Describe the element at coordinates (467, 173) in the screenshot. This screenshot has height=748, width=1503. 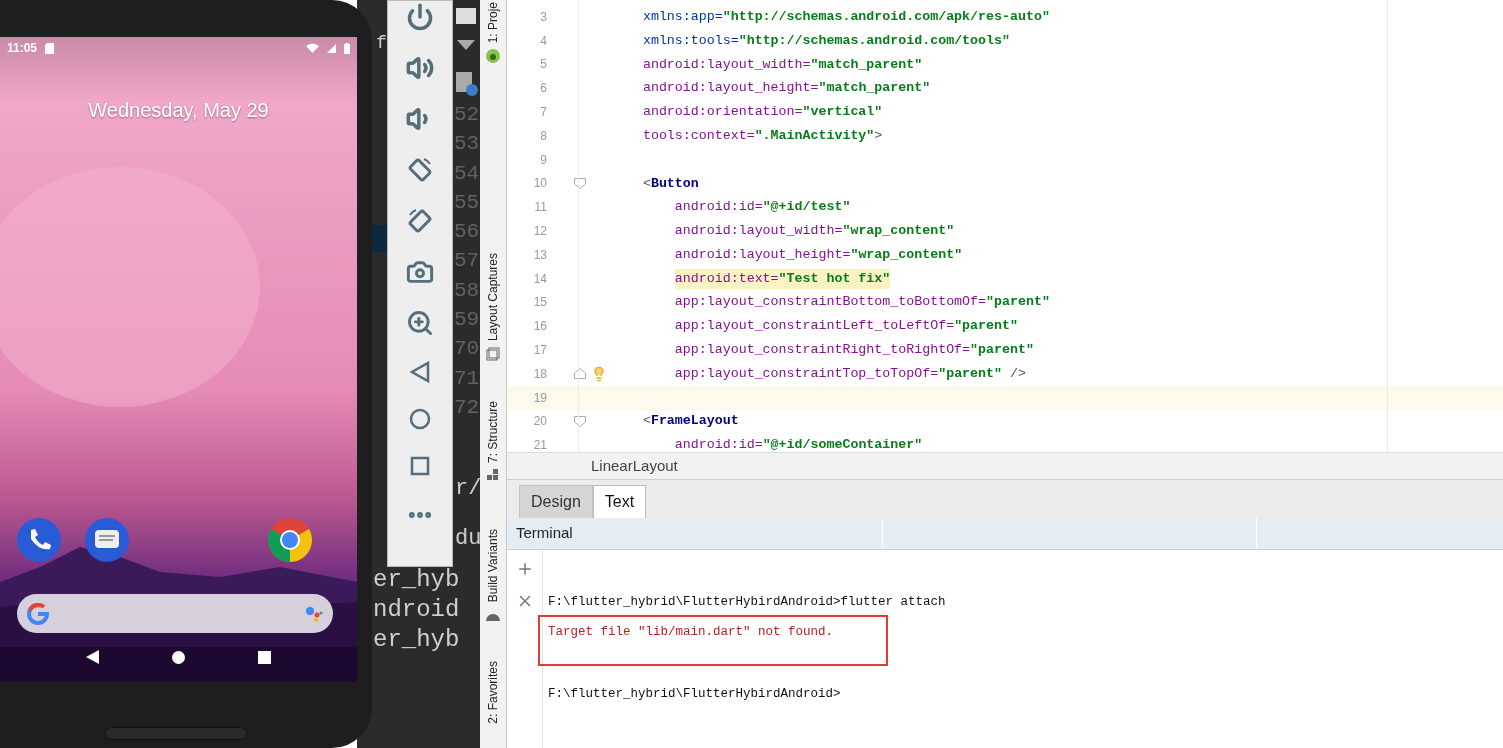
I see `line-number: 54` at that location.